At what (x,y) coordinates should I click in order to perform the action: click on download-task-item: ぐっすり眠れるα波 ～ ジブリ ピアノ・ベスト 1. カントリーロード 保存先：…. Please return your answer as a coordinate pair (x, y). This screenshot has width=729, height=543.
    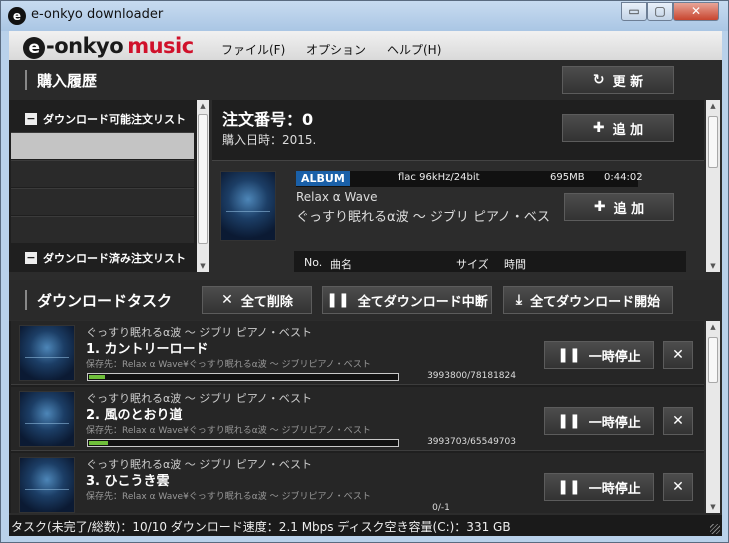
    Looking at the image, I should click on (357, 353).